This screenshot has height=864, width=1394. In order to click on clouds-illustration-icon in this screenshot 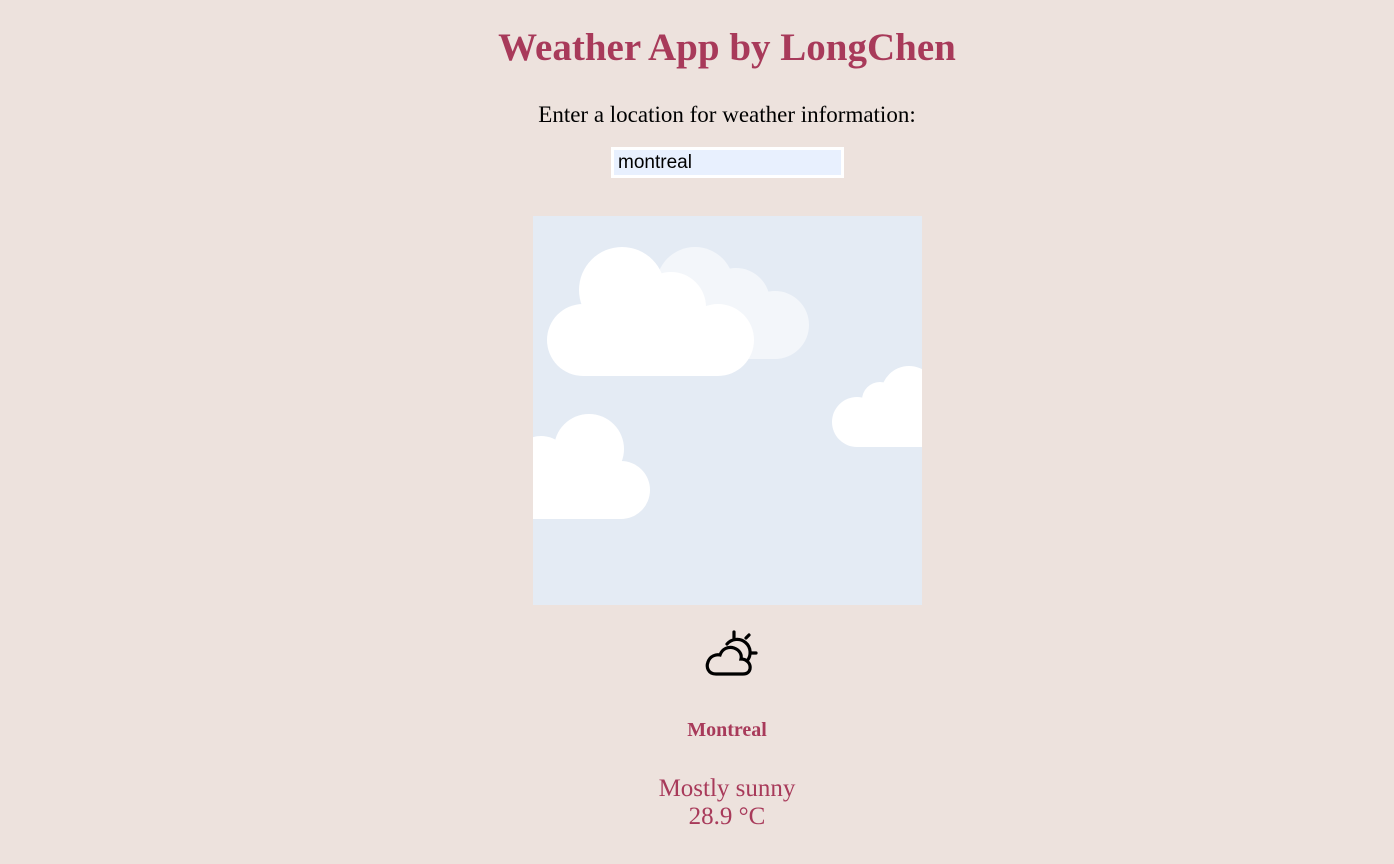, I will do `click(727, 410)`.